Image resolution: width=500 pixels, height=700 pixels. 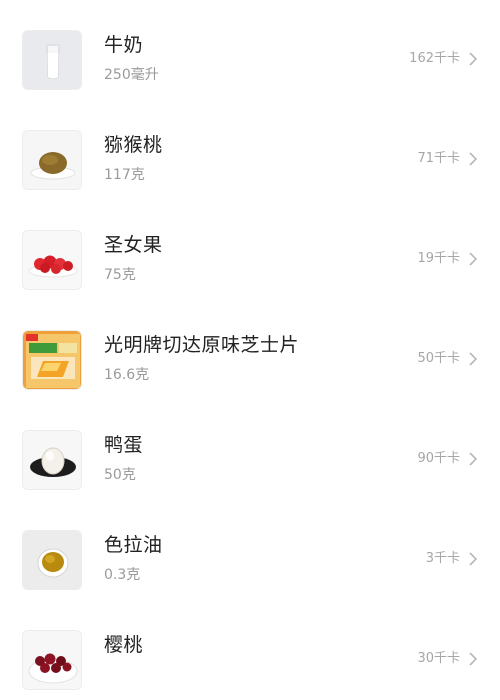 I want to click on food-name: 鸭蛋, so click(x=124, y=445).